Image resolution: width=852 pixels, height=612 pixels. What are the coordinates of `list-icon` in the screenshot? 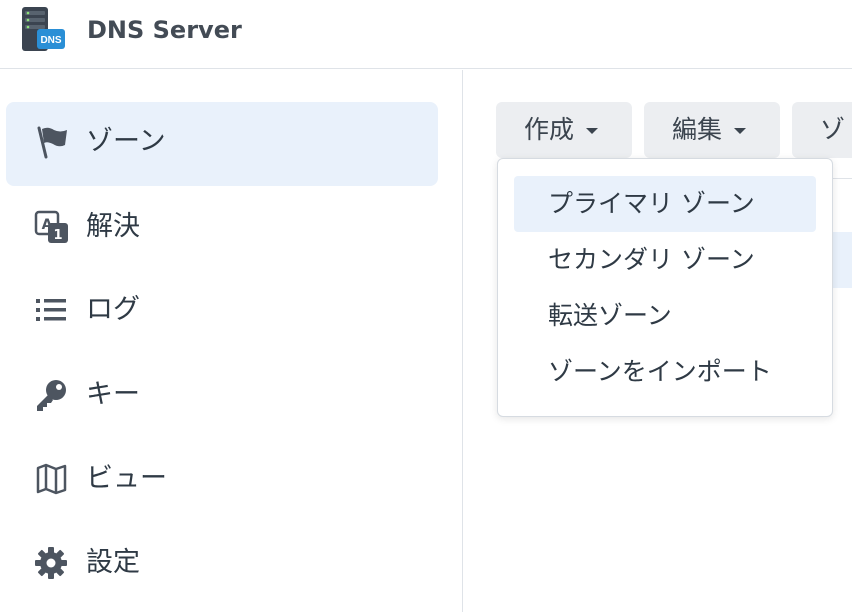 It's located at (52, 310).